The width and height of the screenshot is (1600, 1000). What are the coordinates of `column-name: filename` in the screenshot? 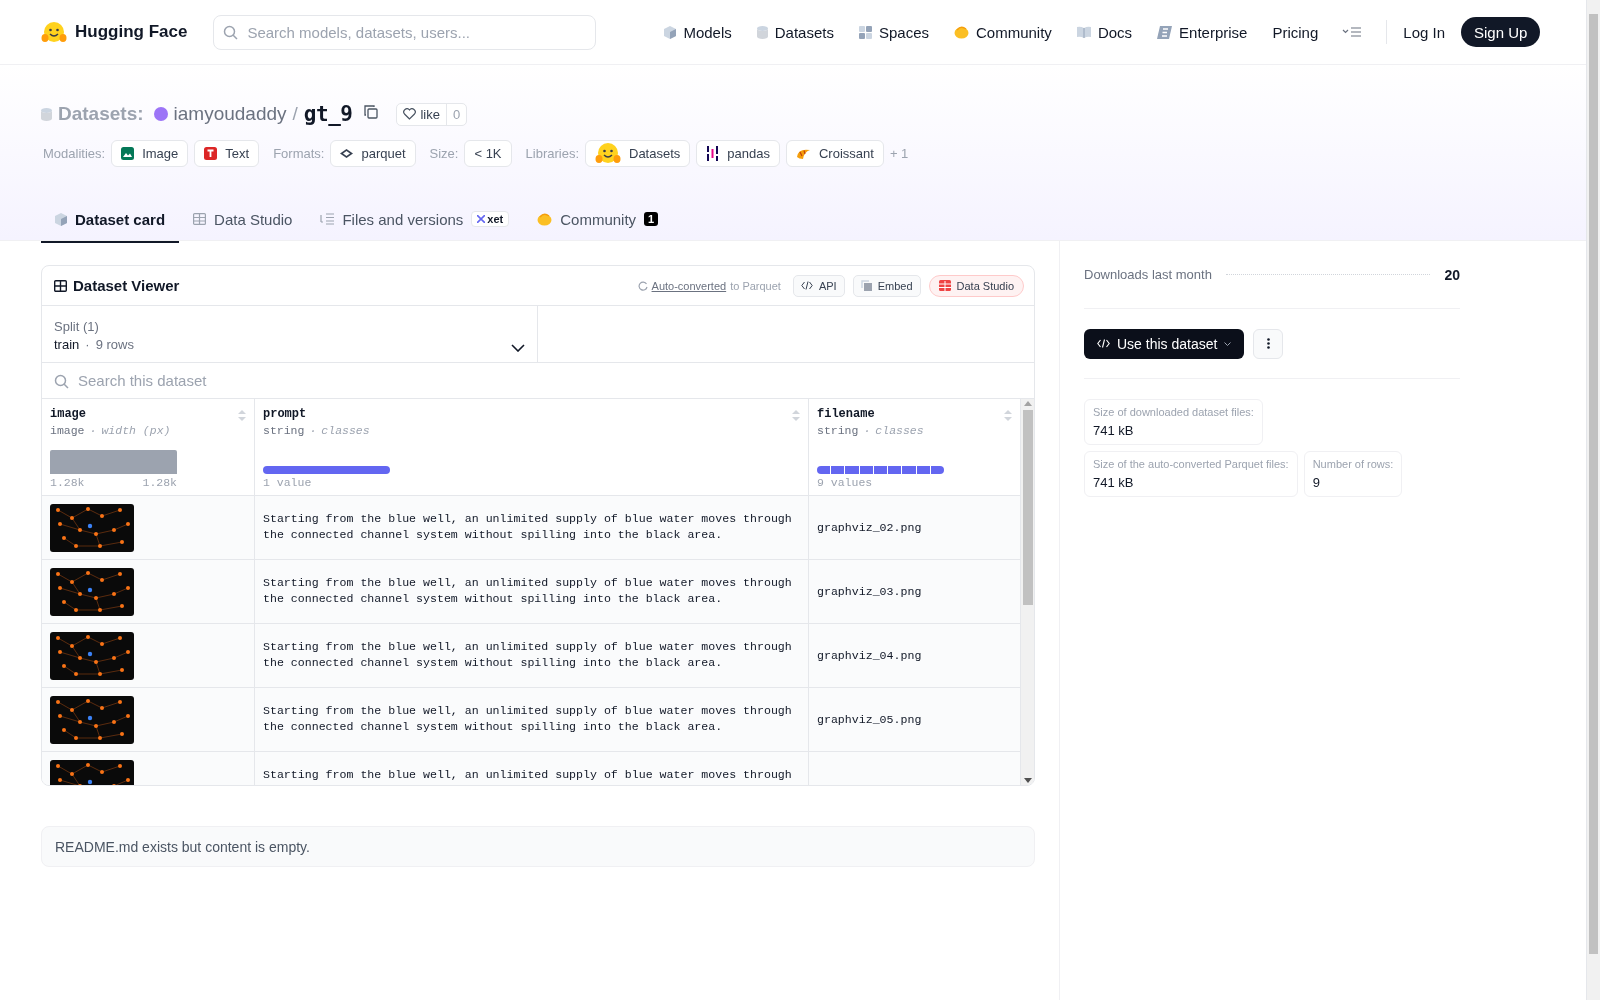 It's located at (846, 414).